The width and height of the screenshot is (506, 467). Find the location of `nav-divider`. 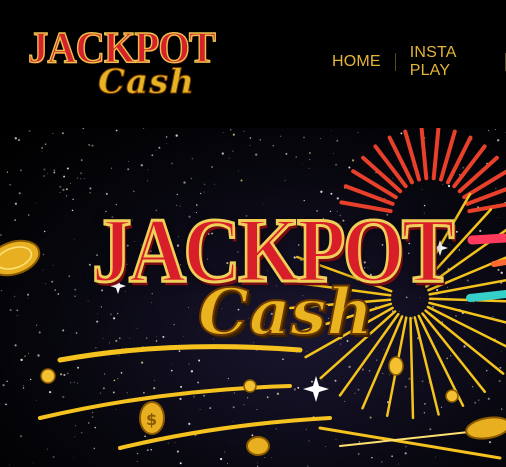

nav-divider is located at coordinates (395, 62).